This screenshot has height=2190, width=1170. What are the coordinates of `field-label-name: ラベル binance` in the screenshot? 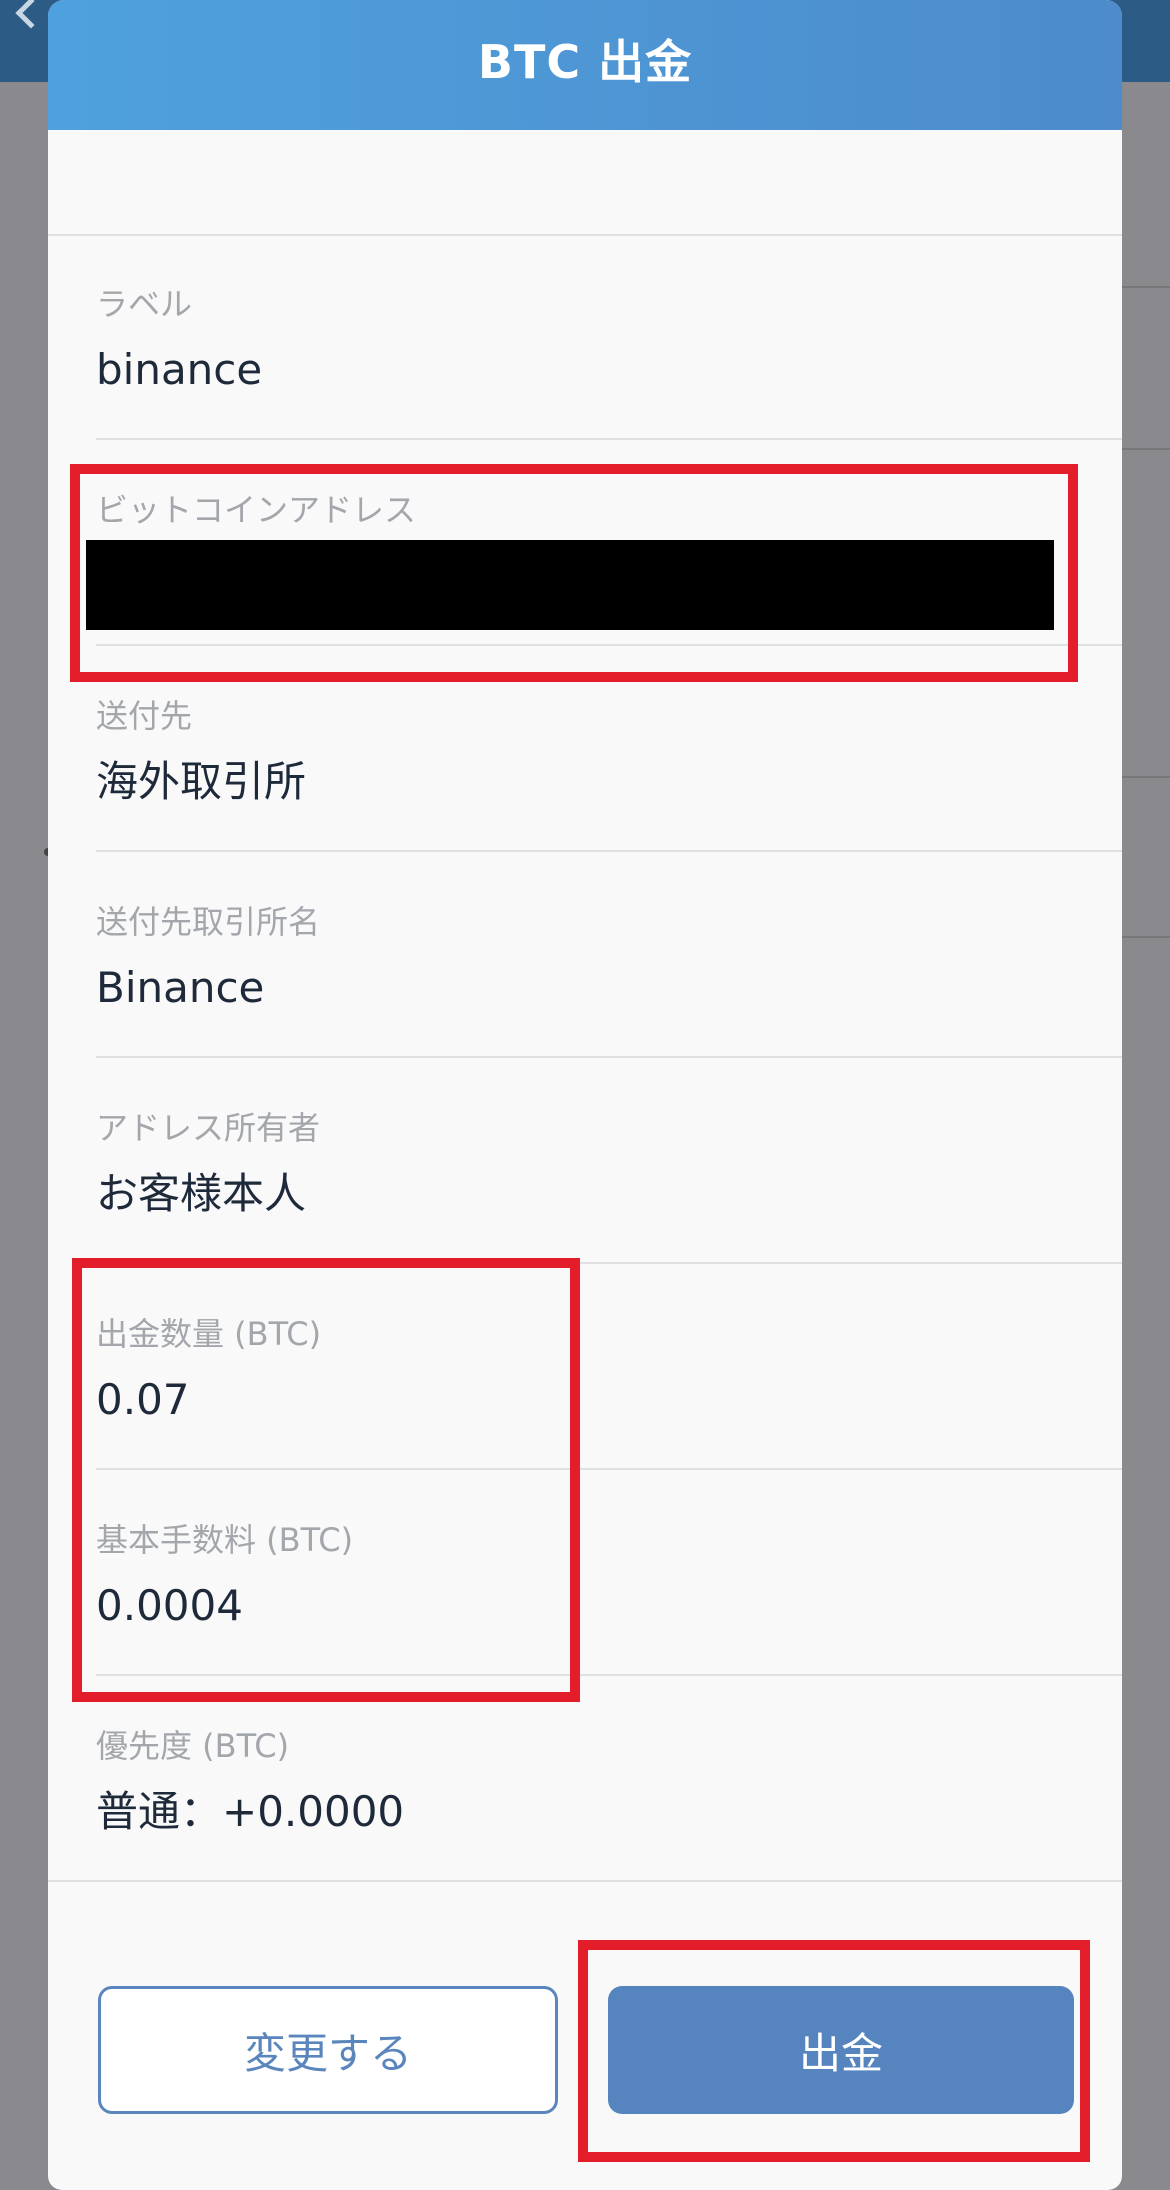 It's located at (609, 362).